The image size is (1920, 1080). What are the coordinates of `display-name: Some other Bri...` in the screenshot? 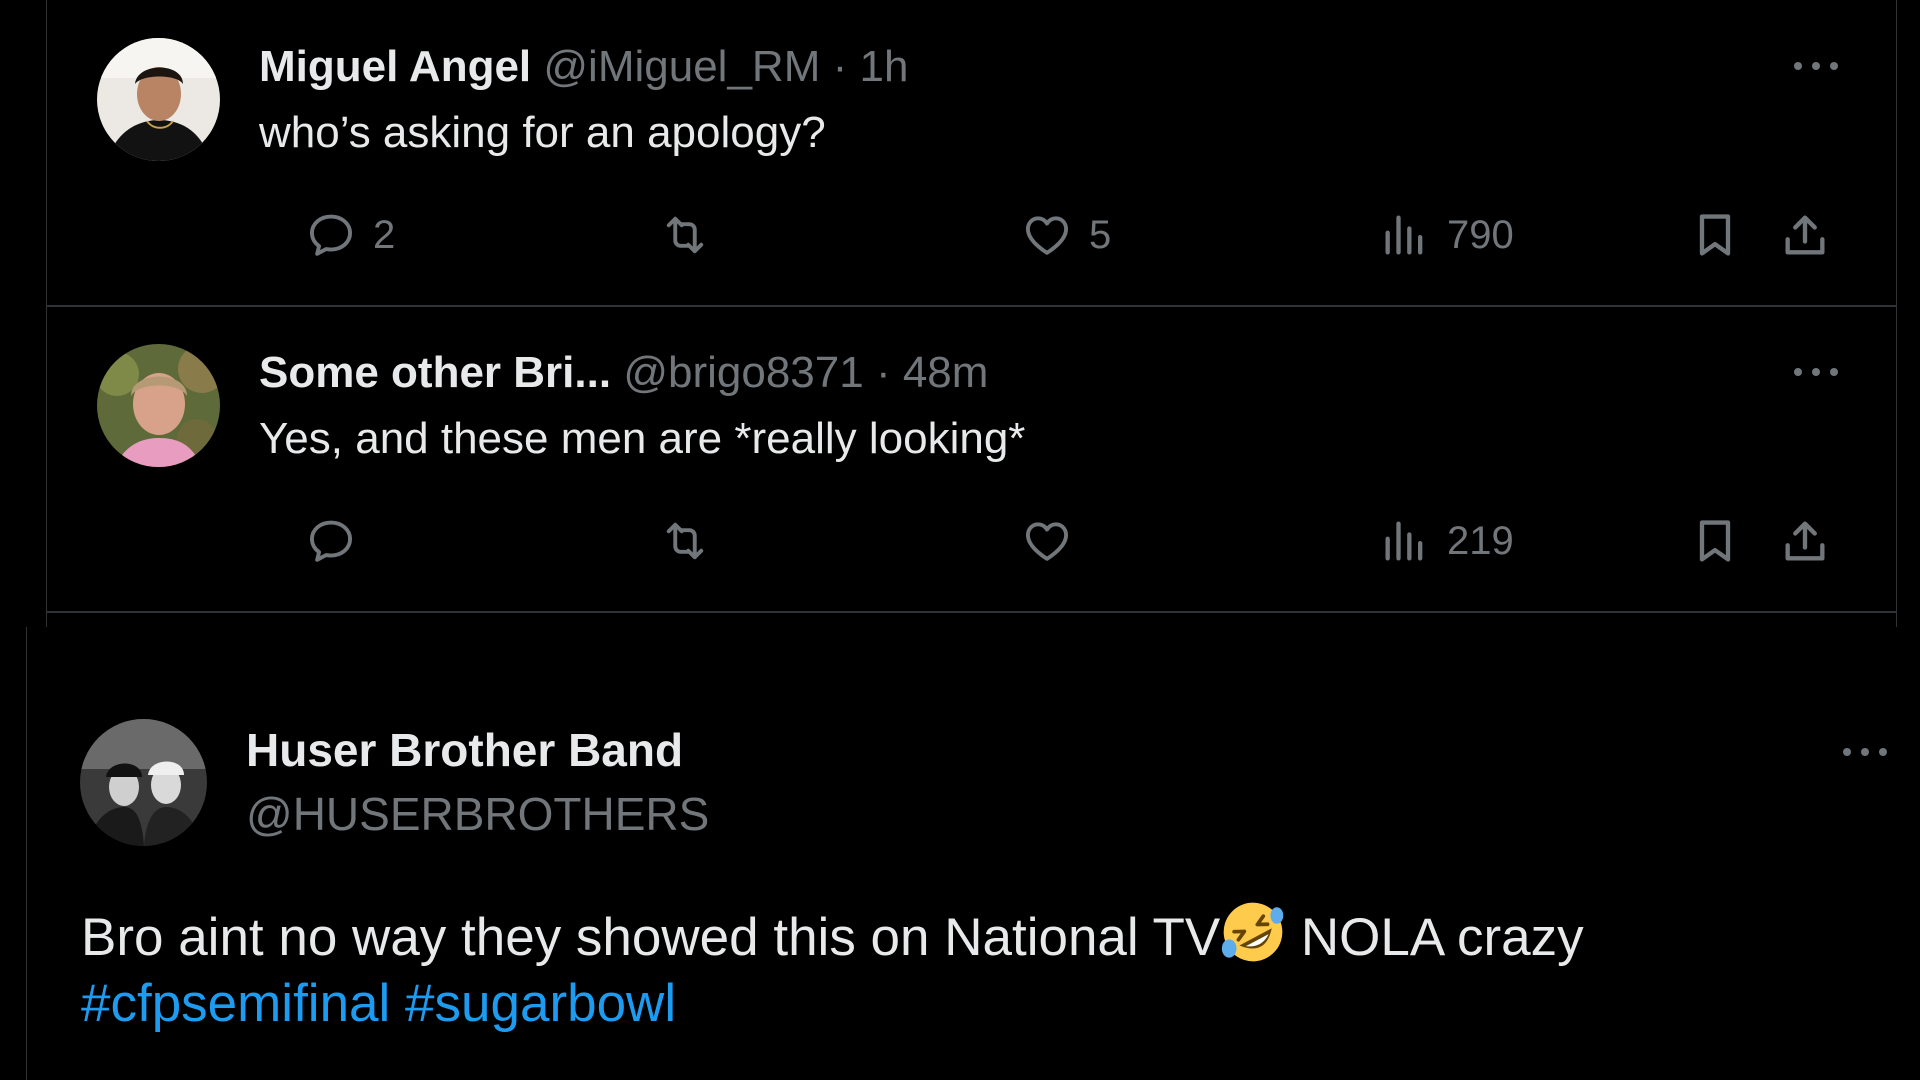 It's located at (435, 372).